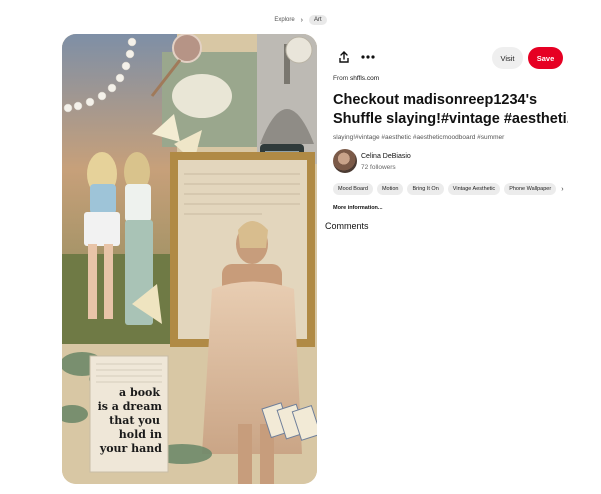 The height and width of the screenshot is (494, 601). I want to click on pin-source: From shffls.com, so click(356, 78).